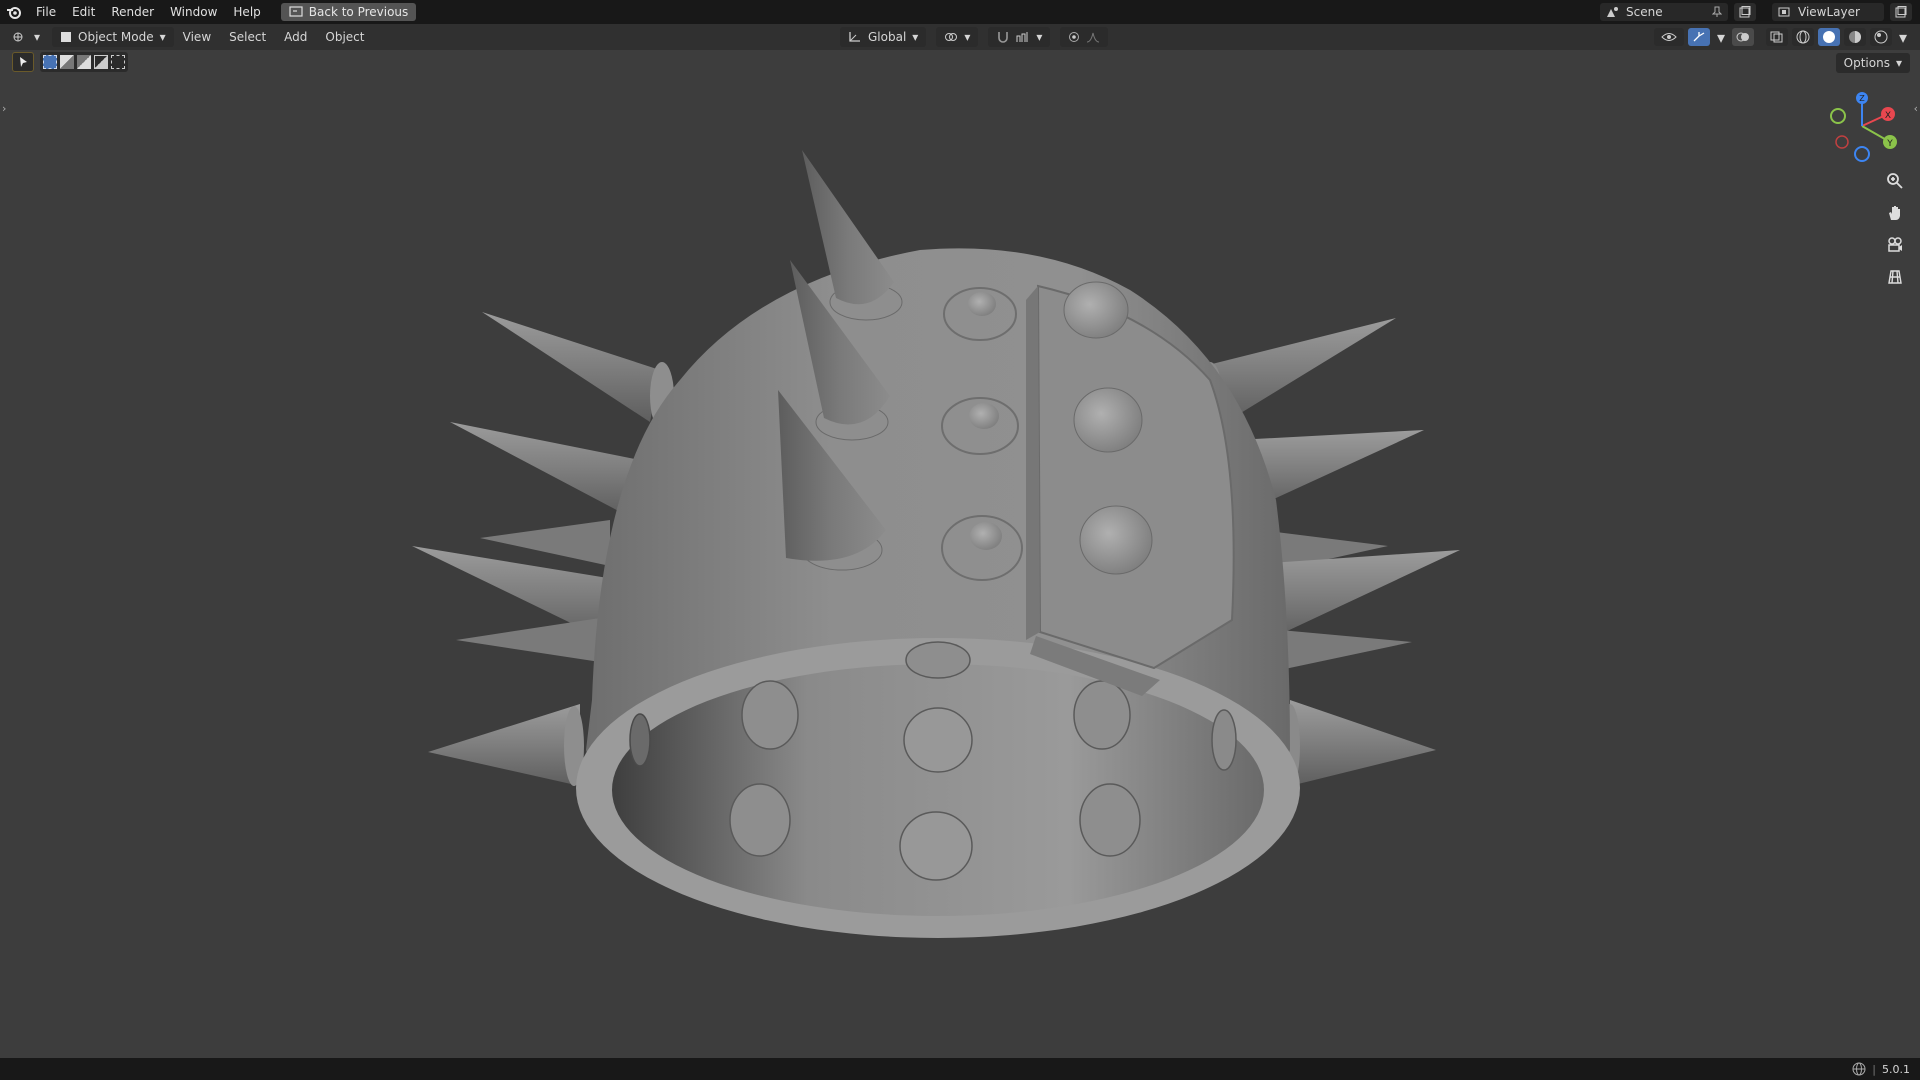  Describe the element at coordinates (1745, 12) in the screenshot. I see `new-scene-icon` at that location.